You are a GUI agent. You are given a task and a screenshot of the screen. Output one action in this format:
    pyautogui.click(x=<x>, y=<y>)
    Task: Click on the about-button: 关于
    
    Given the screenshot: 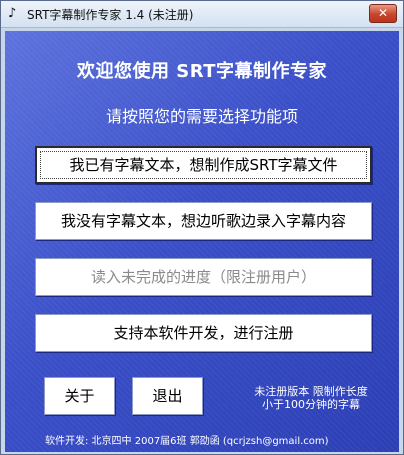 What is the action you would take?
    pyautogui.click(x=79, y=396)
    